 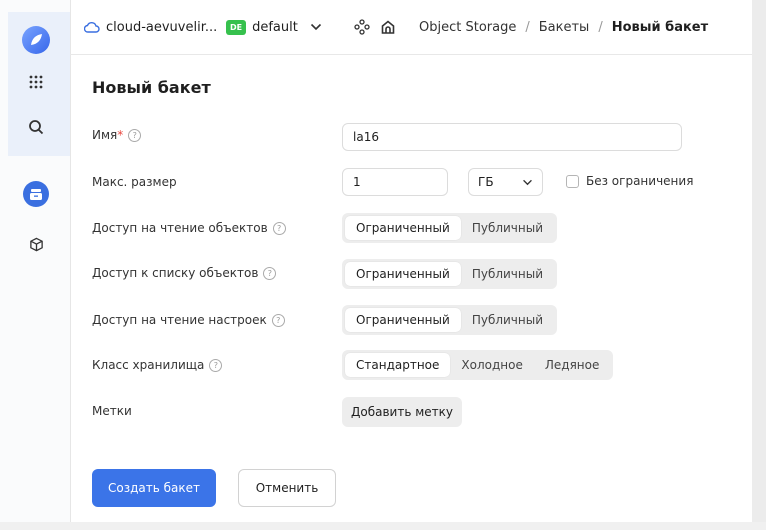 I want to click on list-objects-label: Доступ к списку объектов ?, so click(x=184, y=273).